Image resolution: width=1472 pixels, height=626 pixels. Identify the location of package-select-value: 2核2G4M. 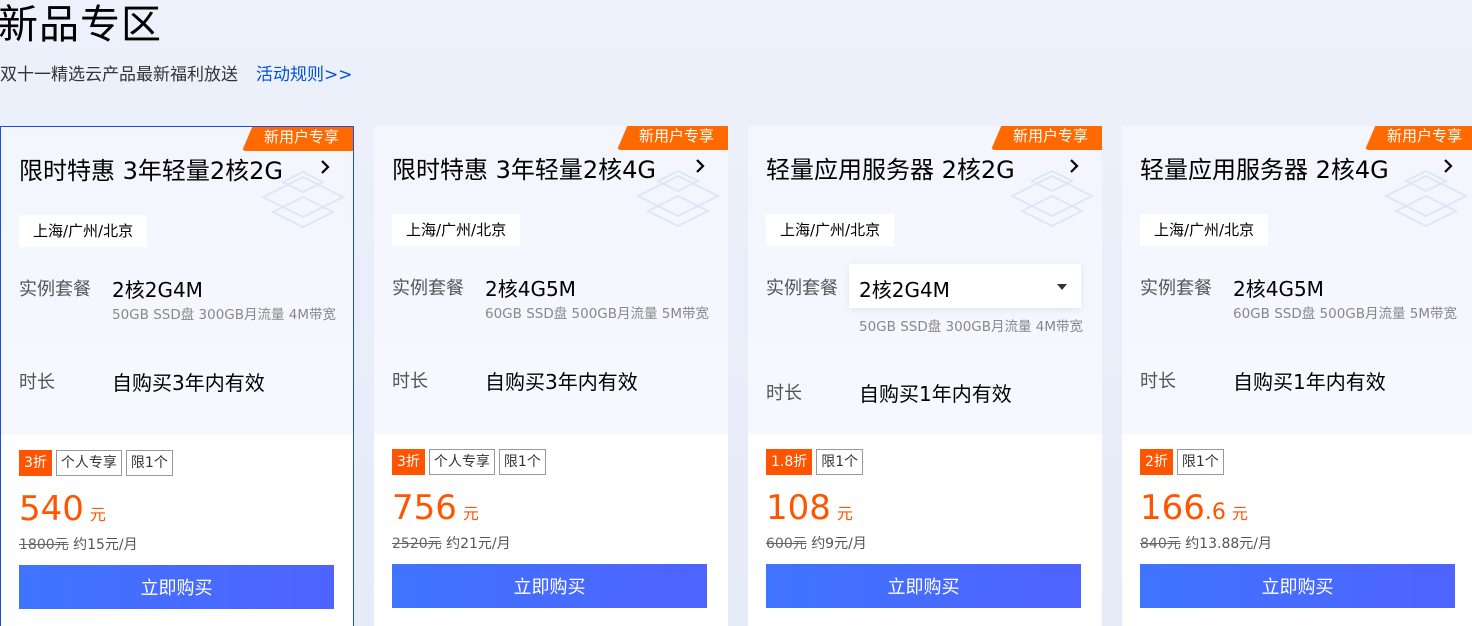
(904, 290).